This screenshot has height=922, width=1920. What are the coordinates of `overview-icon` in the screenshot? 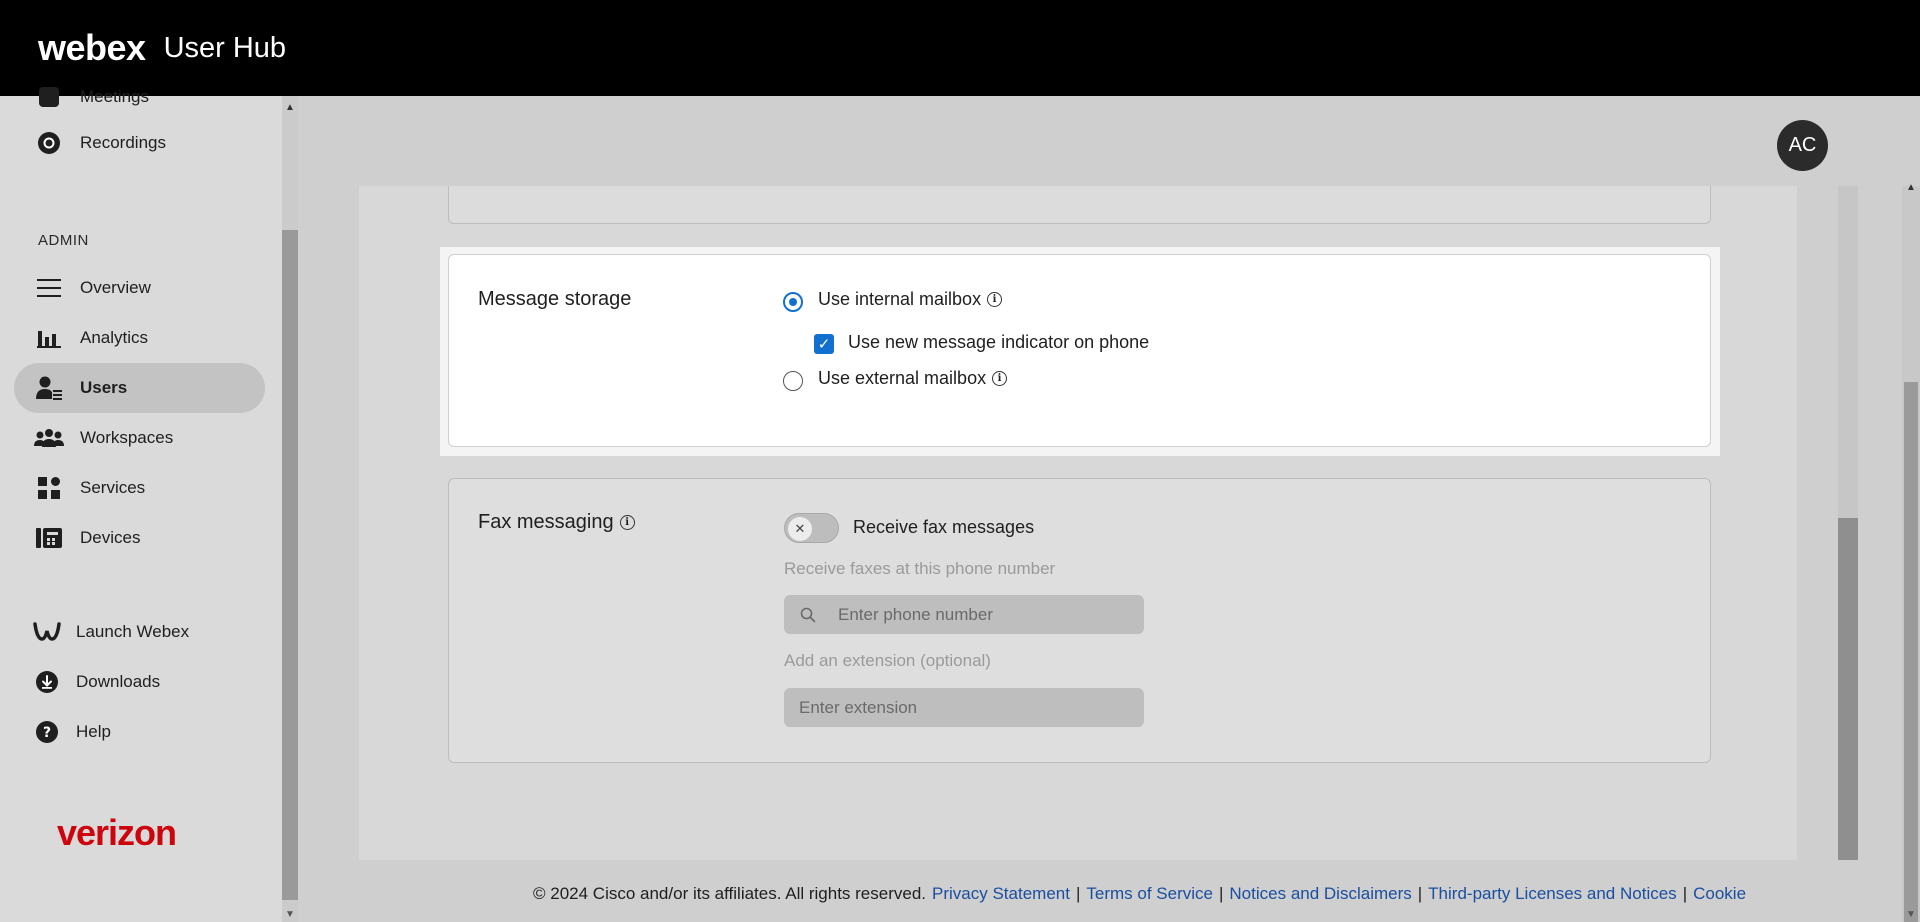 It's located at (49, 288).